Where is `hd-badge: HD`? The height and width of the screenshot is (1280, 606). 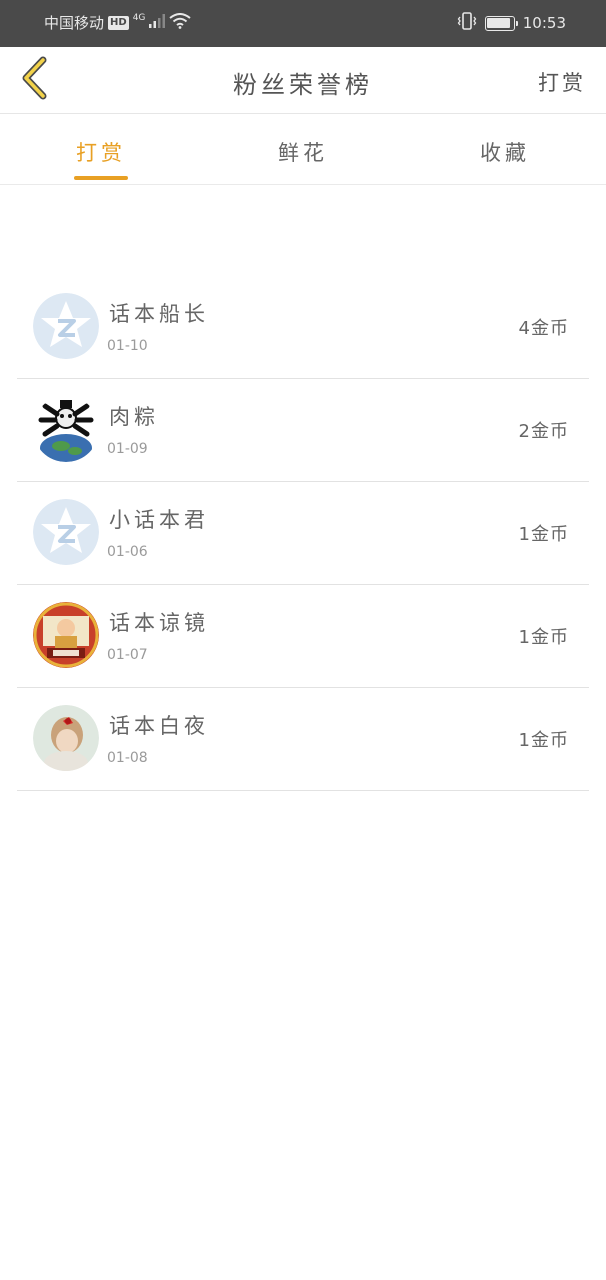 hd-badge: HD is located at coordinates (118, 22).